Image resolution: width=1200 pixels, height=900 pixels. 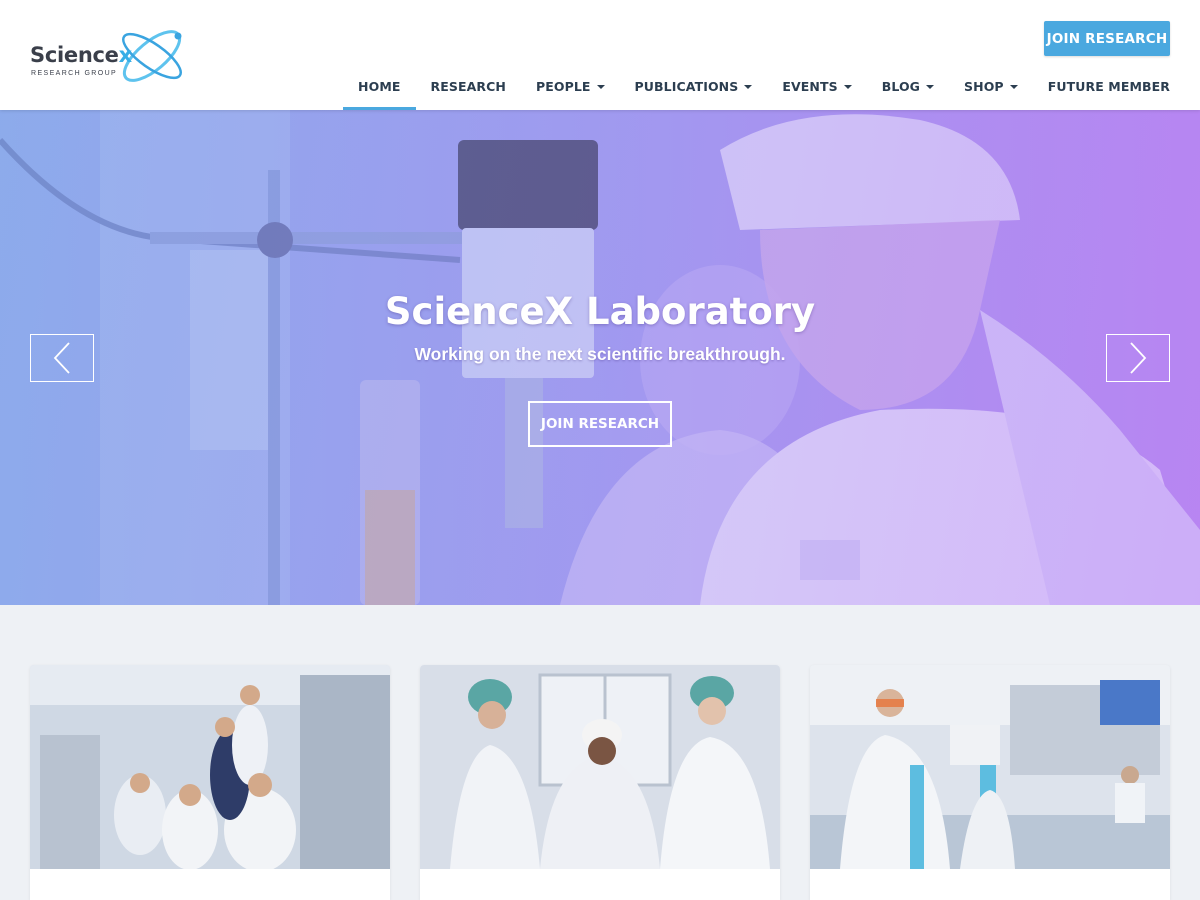 What do you see at coordinates (81, 55) in the screenshot?
I see `logo-wordmark: Sciencex` at bounding box center [81, 55].